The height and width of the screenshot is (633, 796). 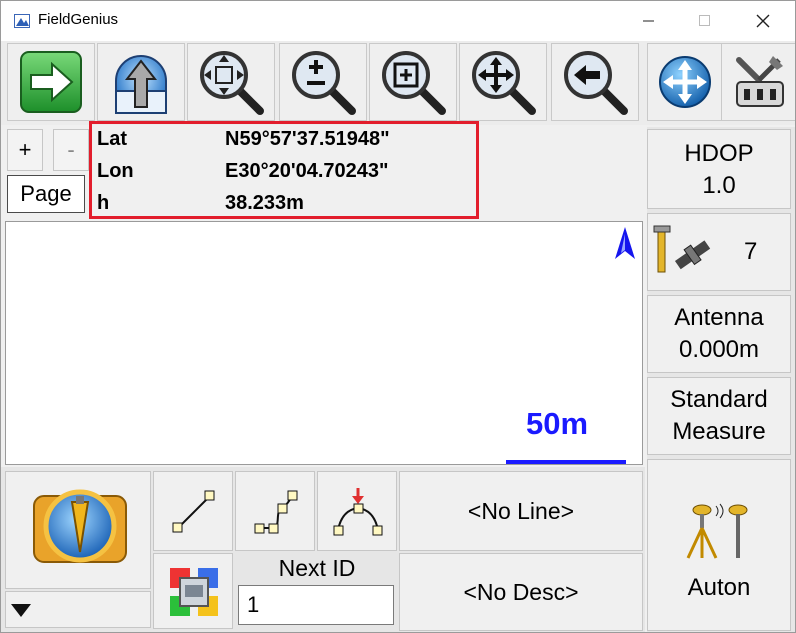 I want to click on antenna-value: 0.000m, so click(x=719, y=349).